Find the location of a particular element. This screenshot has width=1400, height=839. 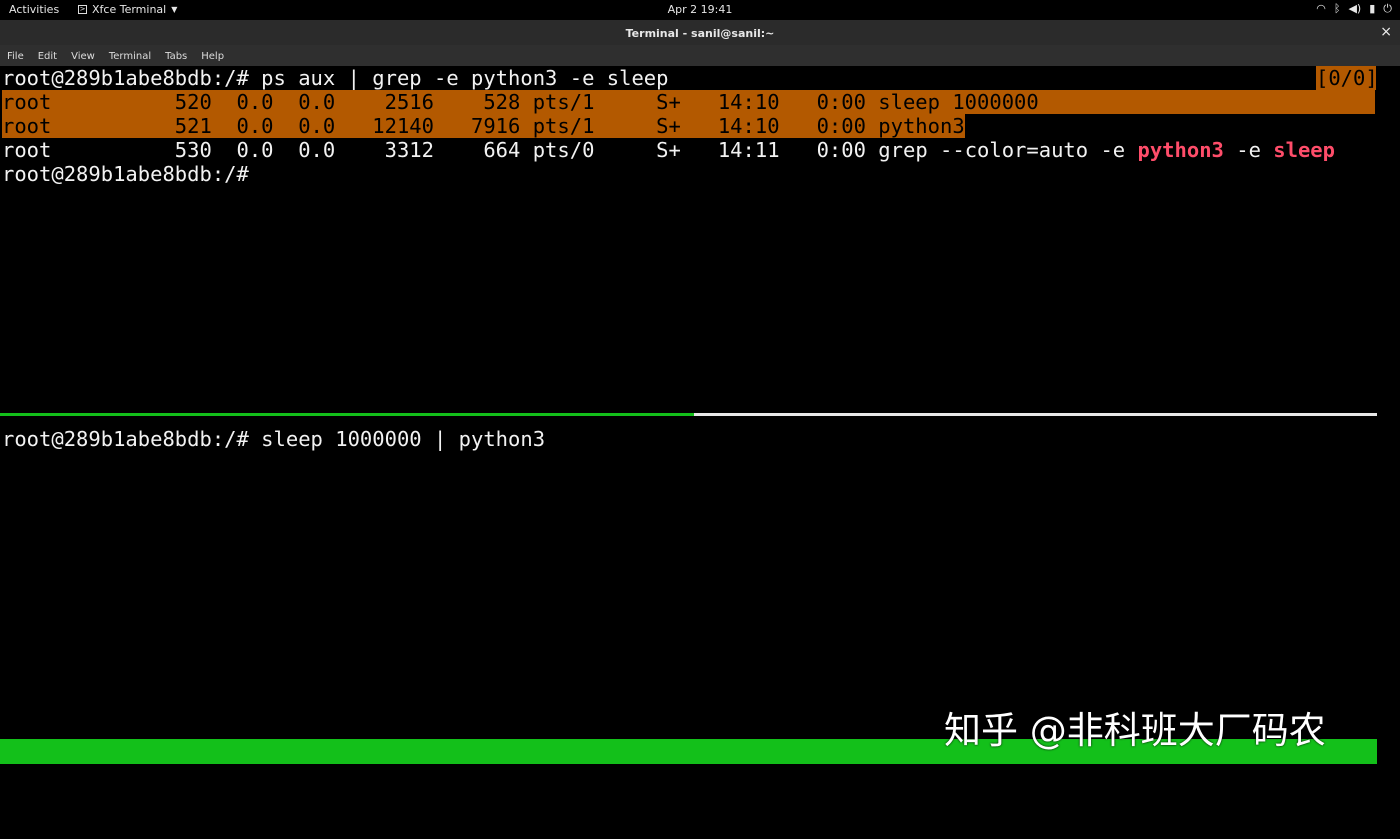

shell-prompt: root@289b1abe8bdb:/# is located at coordinates (125, 174).